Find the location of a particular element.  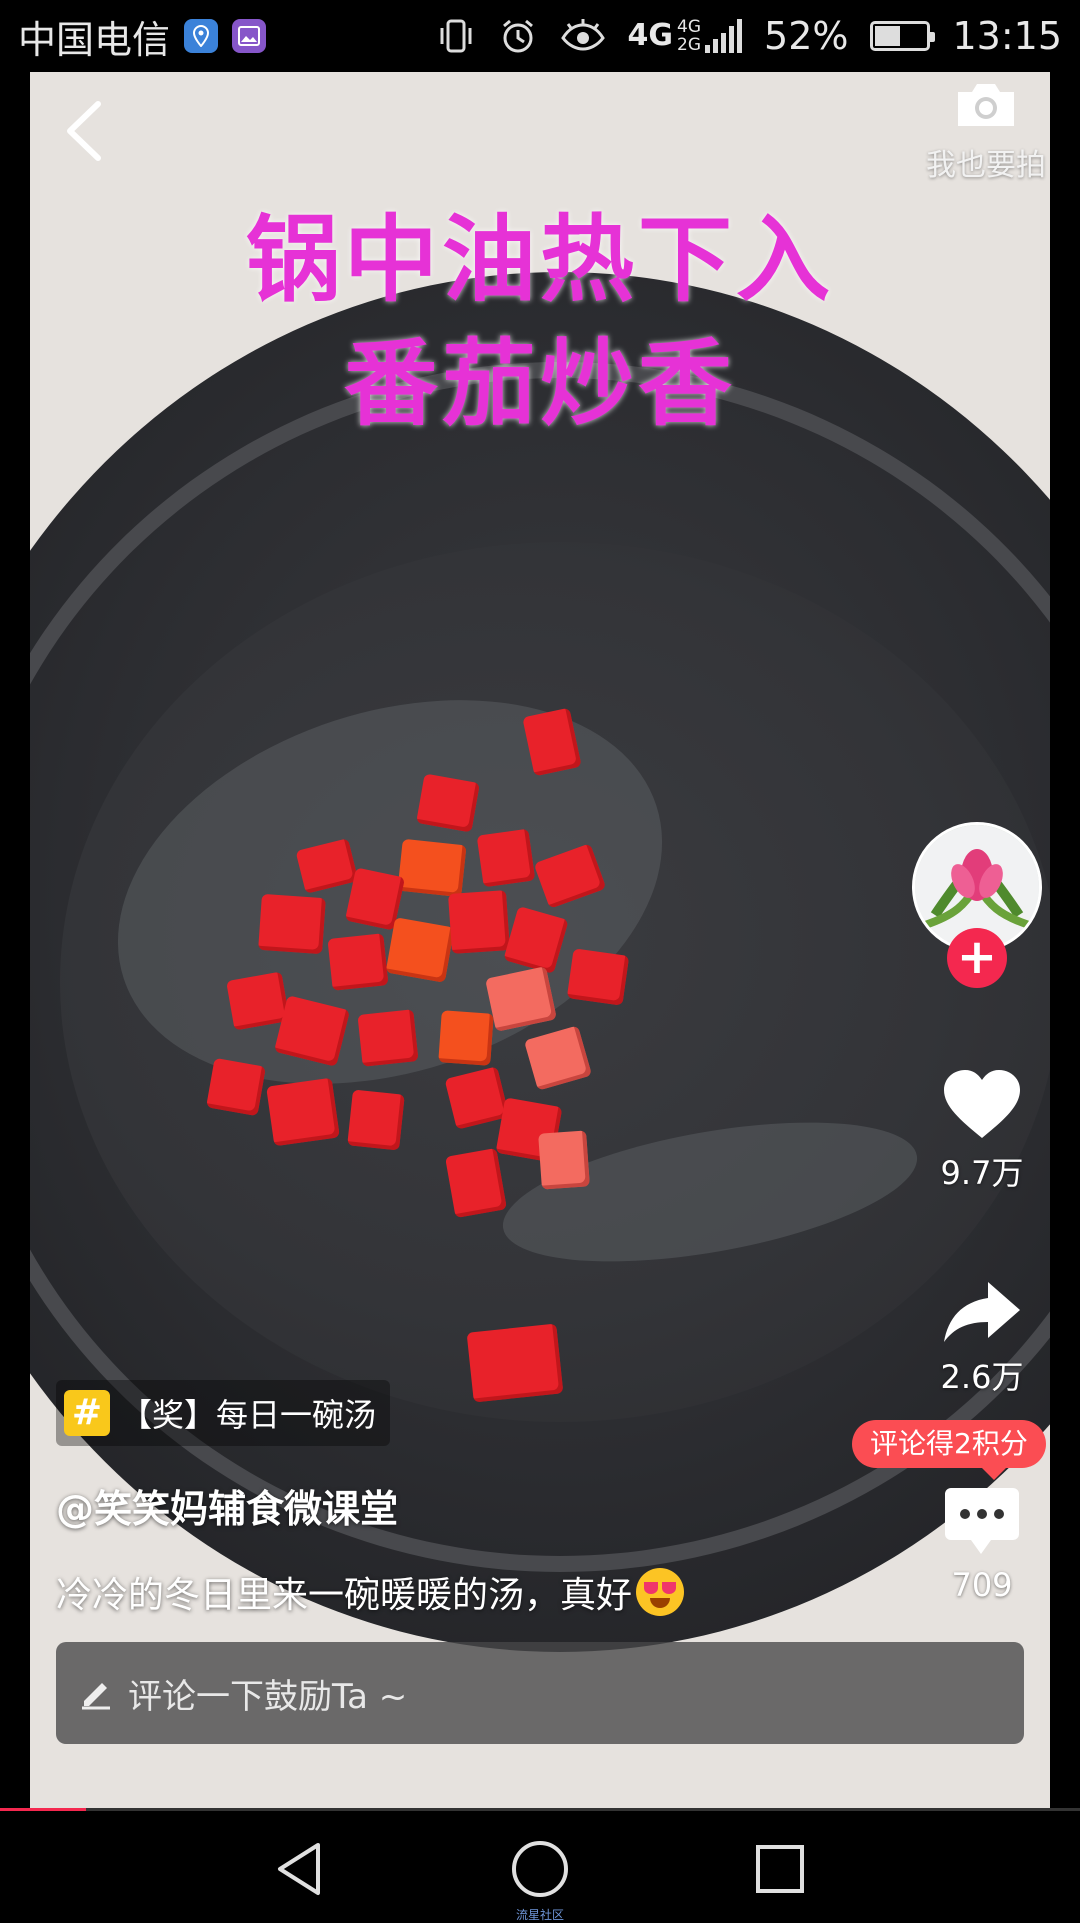

nav-caption: 流星社区 is located at coordinates (539, 1915).